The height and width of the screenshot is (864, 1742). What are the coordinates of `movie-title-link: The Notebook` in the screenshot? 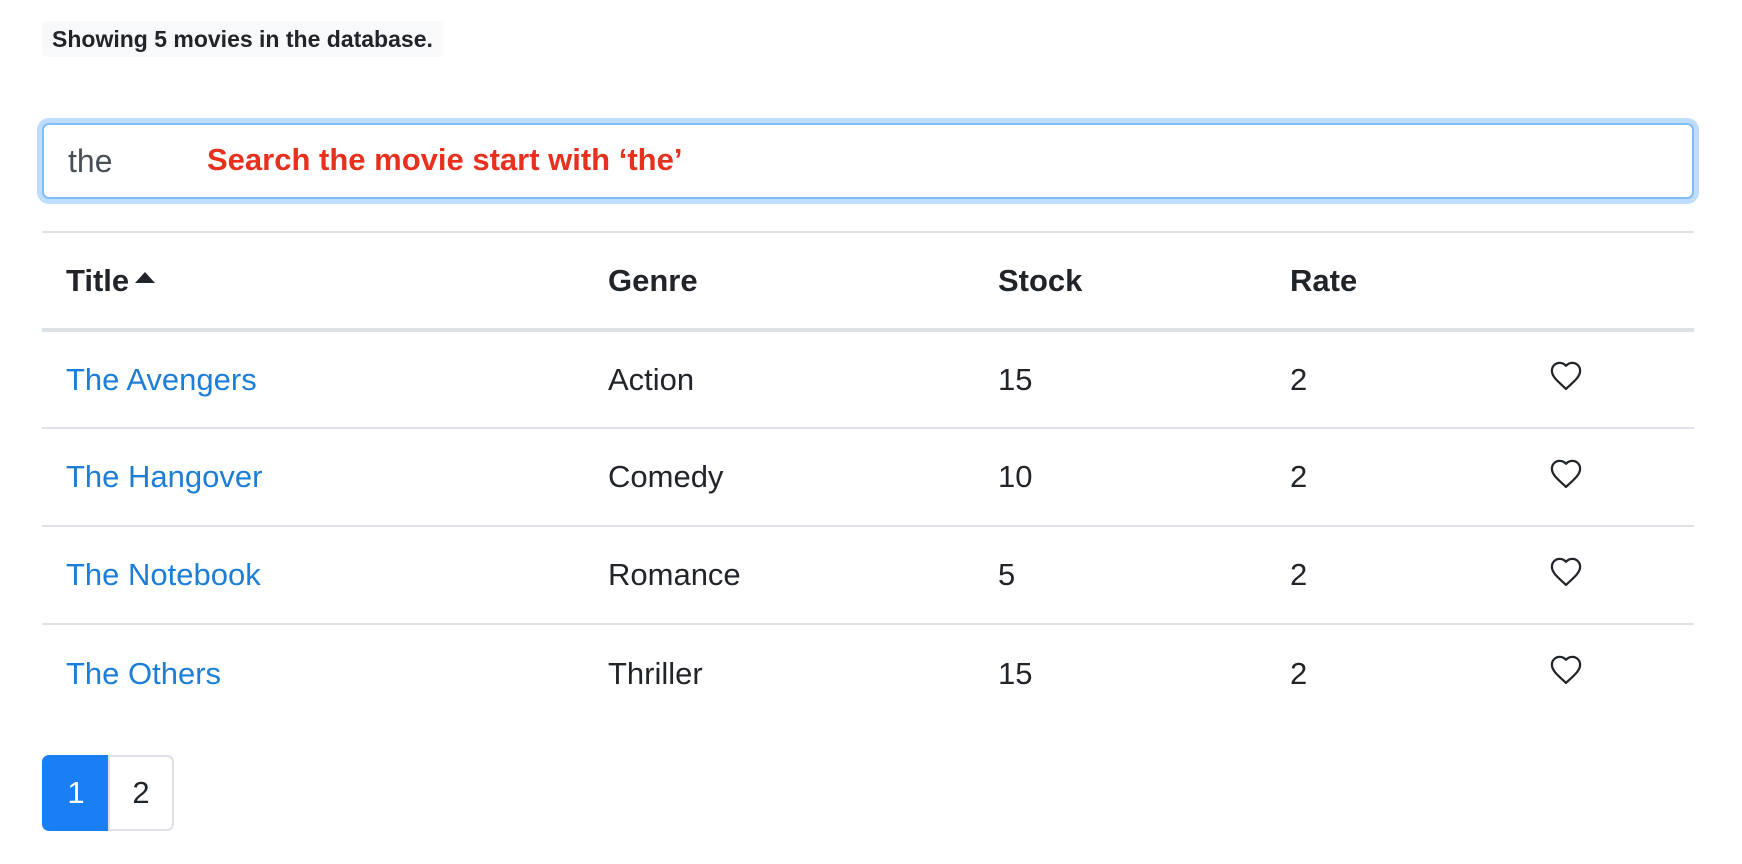 It's located at (163, 574).